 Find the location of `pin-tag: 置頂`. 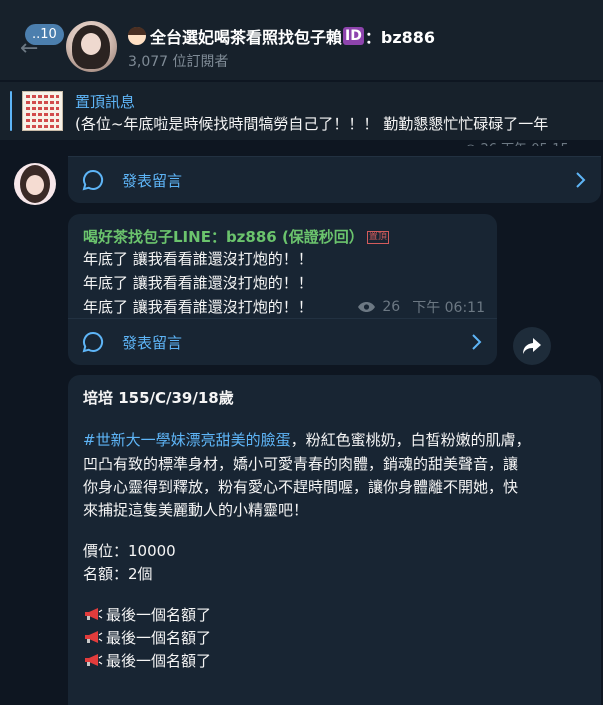

pin-tag: 置頂 is located at coordinates (377, 237).